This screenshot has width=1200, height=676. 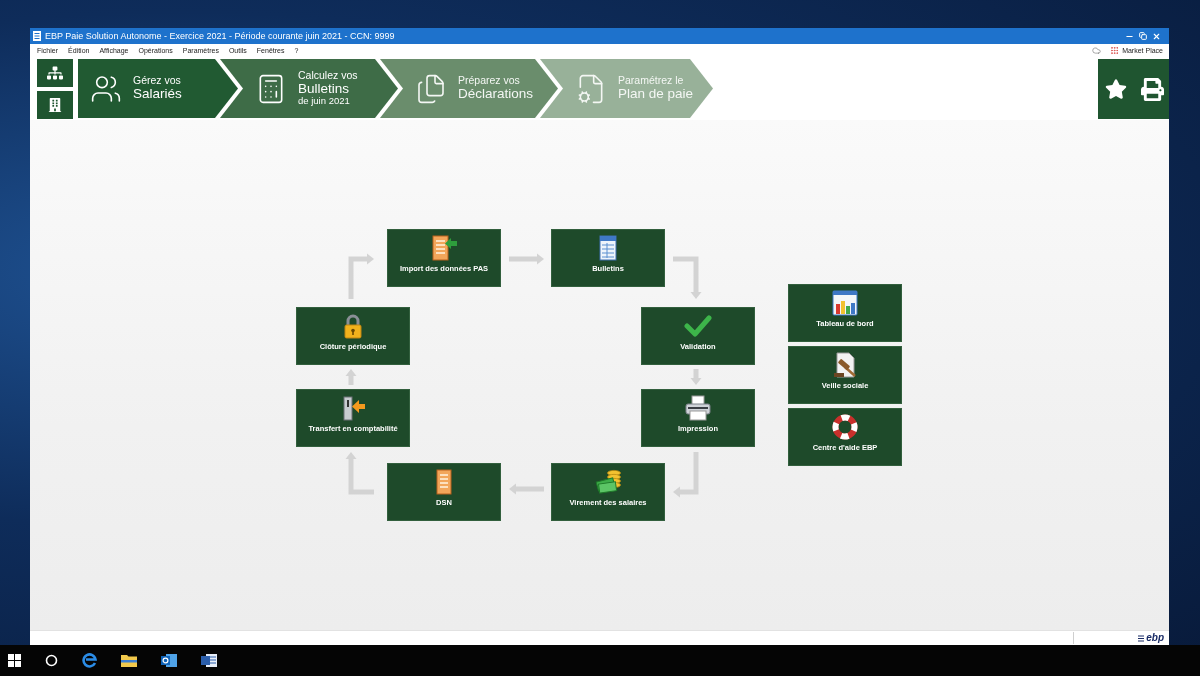 What do you see at coordinates (209, 660) in the screenshot?
I see `document-app-icon` at bounding box center [209, 660].